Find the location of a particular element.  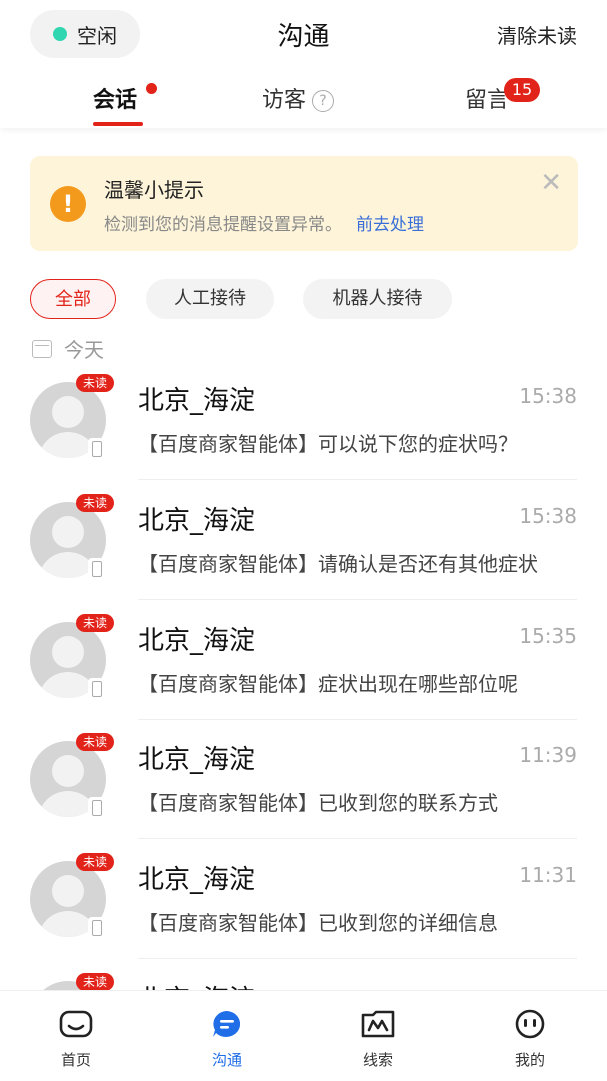

help-icon: ? is located at coordinates (323, 101).